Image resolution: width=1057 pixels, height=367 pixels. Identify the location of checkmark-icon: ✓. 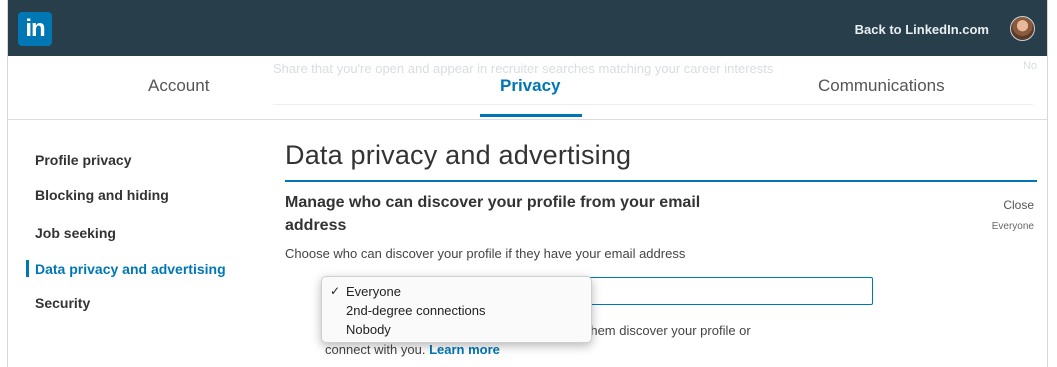
(335, 291).